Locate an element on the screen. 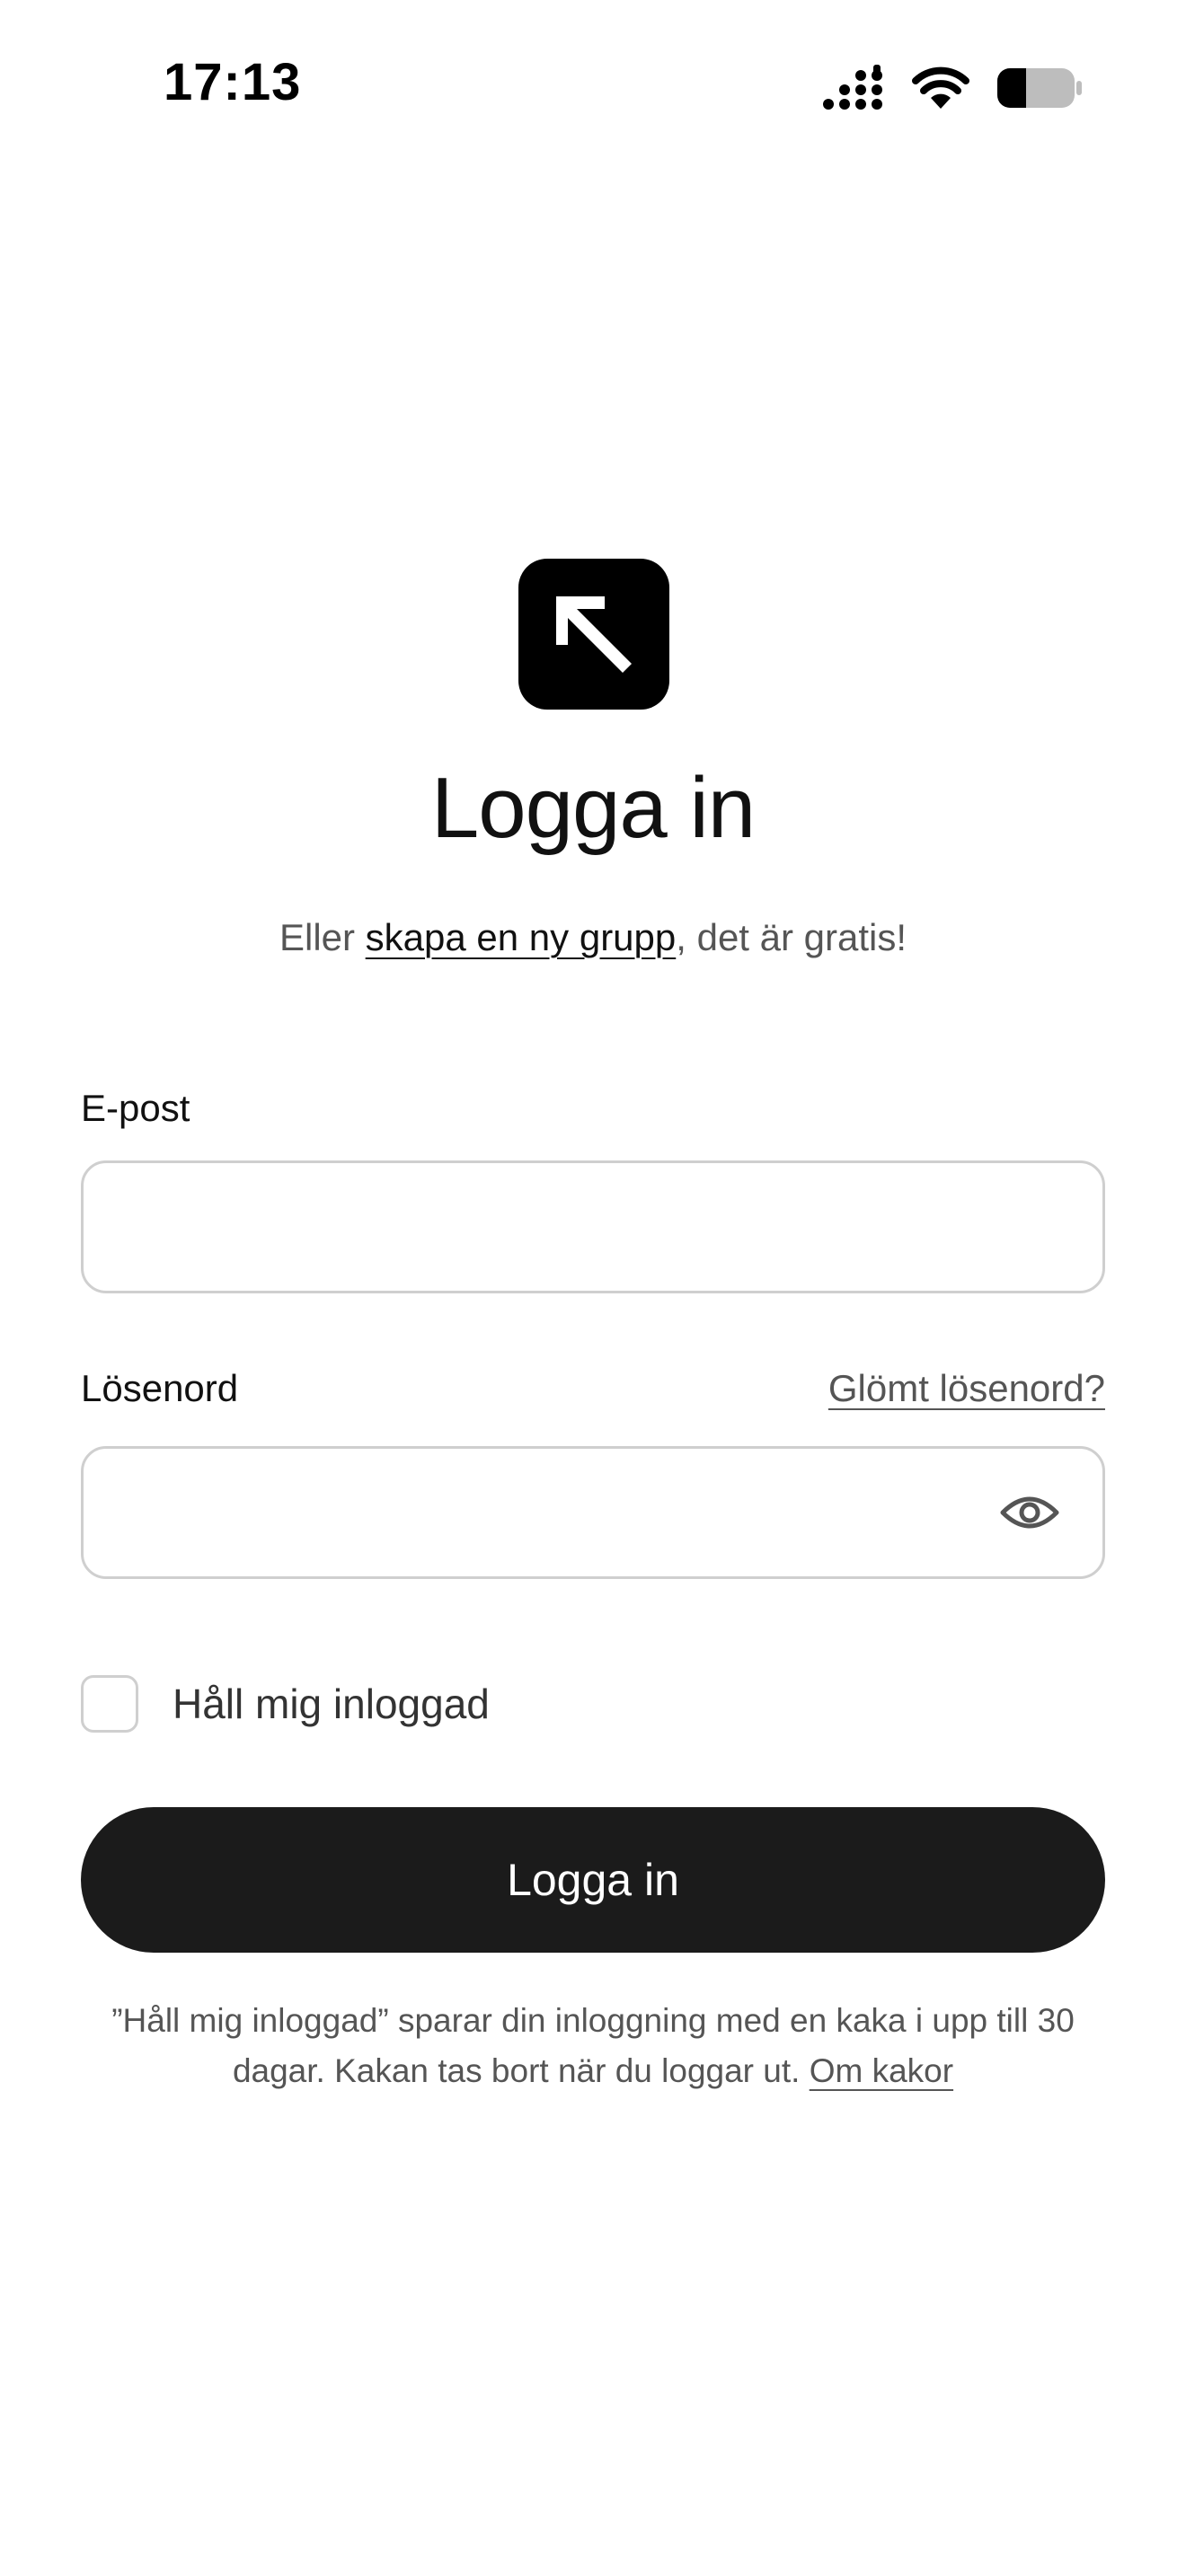  page-title: Logga in is located at coordinates (593, 808).